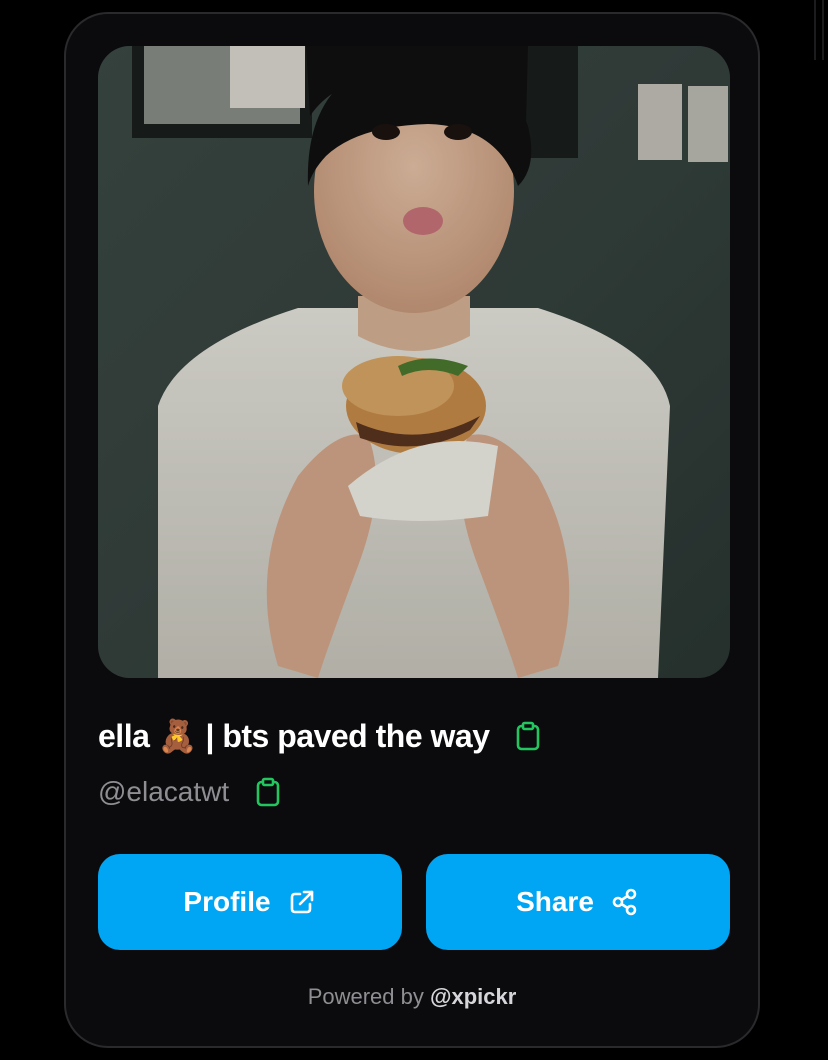  Describe the element at coordinates (227, 901) in the screenshot. I see `profile-button-label: Profile` at that location.